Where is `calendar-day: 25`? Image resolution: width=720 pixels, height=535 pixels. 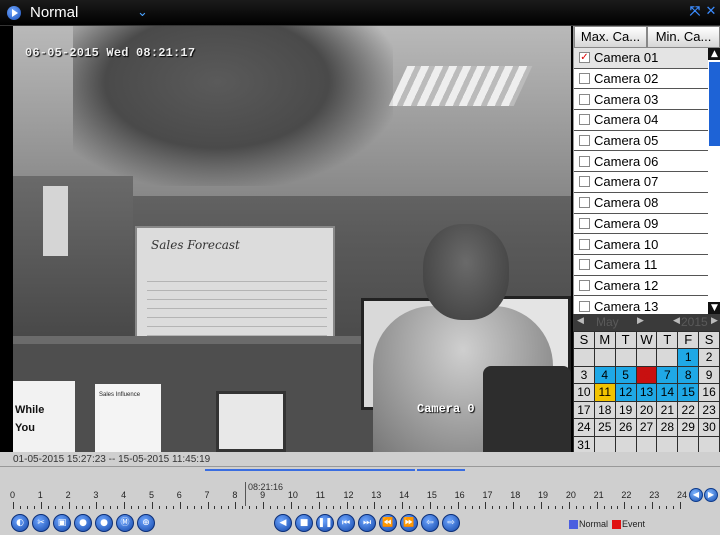
calendar-day: 25 is located at coordinates (604, 427).